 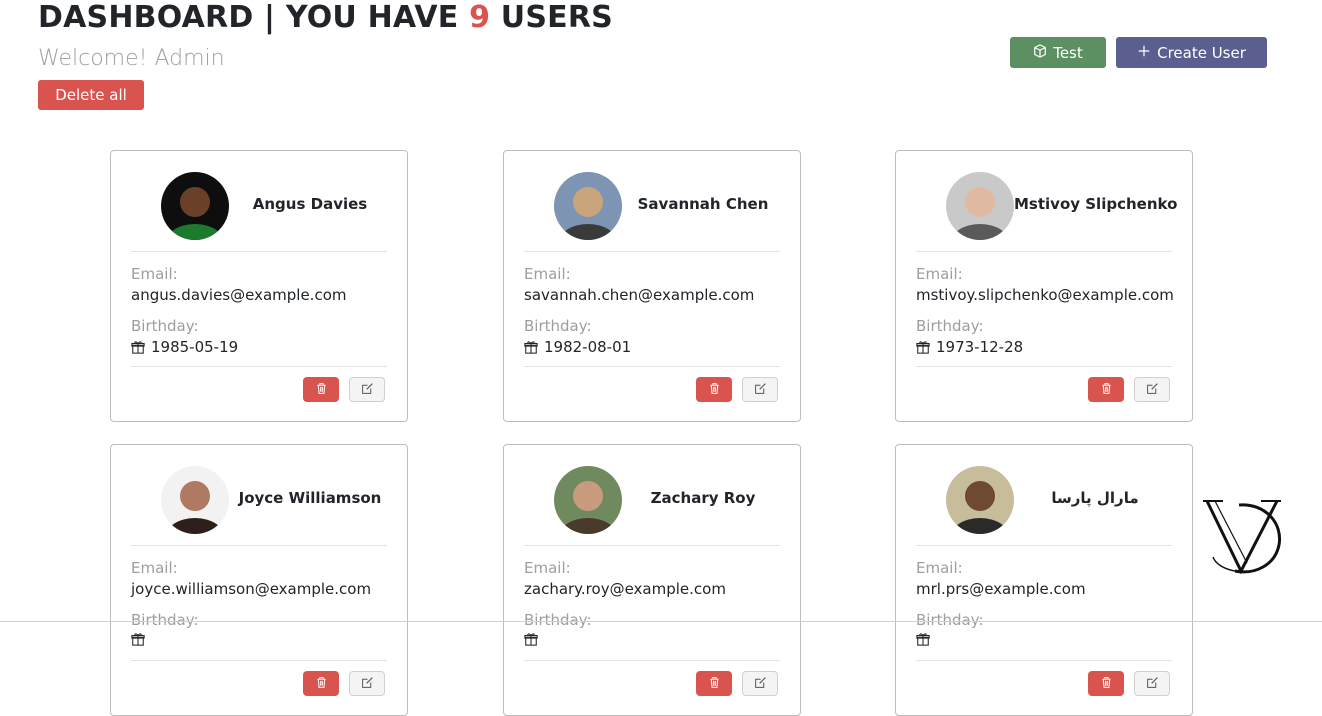 I want to click on test-label: Test, so click(x=1068, y=52).